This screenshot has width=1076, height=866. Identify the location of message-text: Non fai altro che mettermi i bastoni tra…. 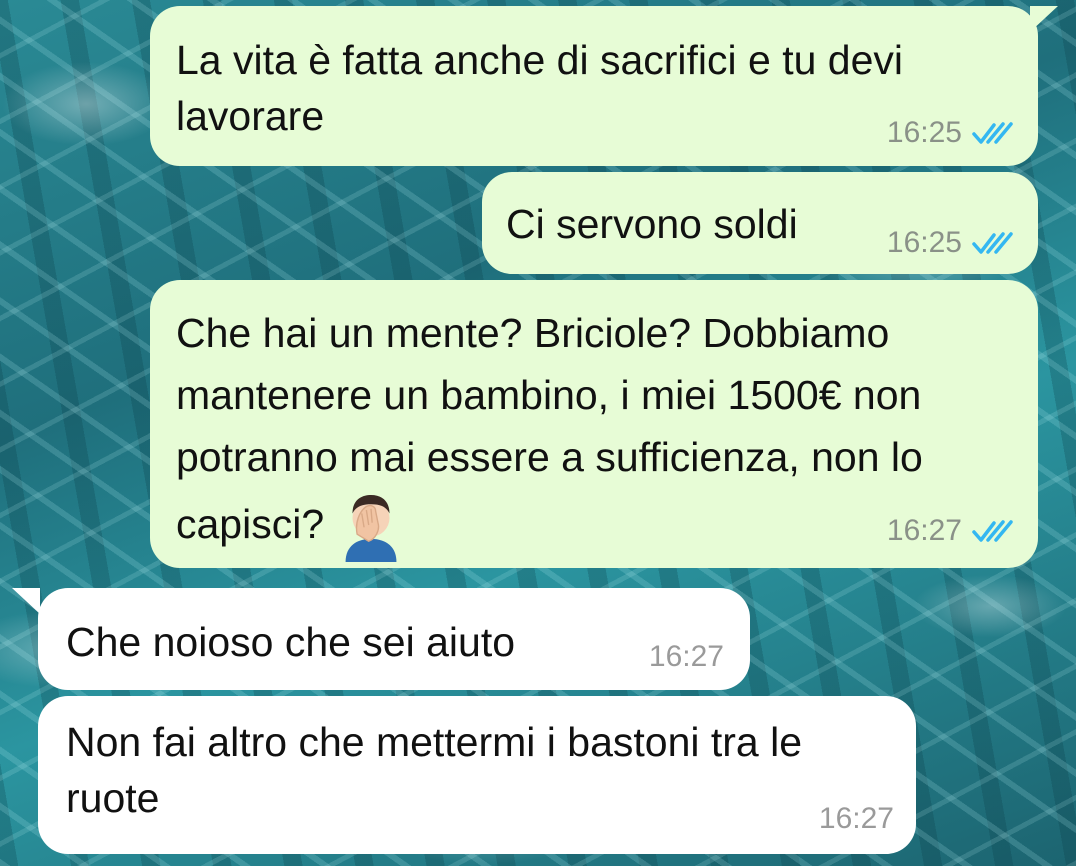
(434, 770).